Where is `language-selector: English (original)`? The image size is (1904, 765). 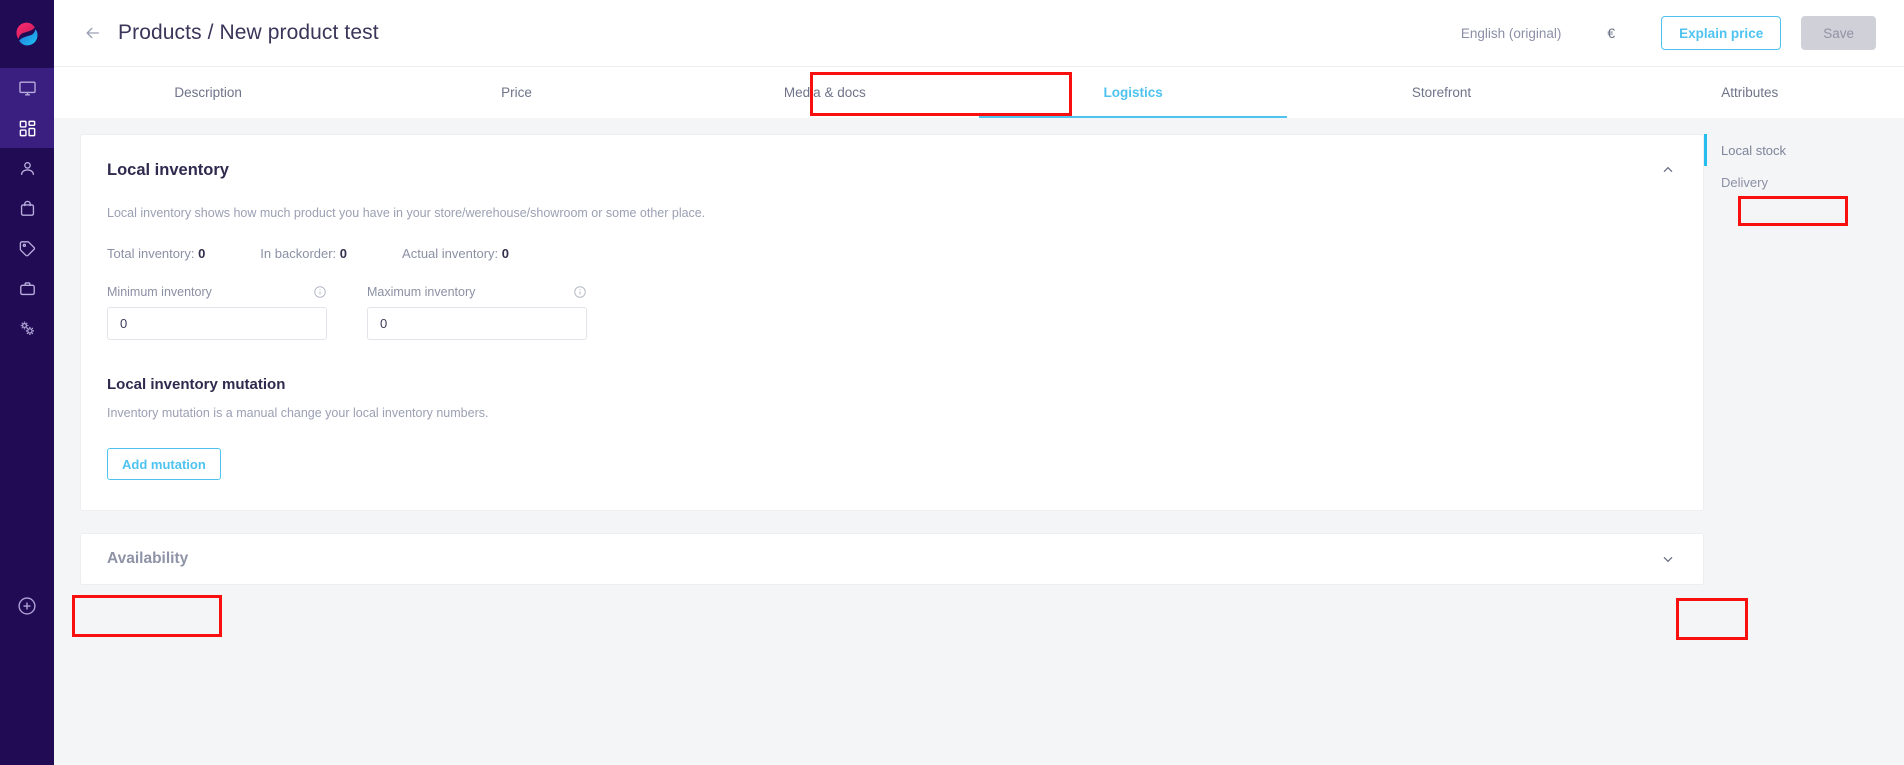
language-selector: English (original) is located at coordinates (1511, 33).